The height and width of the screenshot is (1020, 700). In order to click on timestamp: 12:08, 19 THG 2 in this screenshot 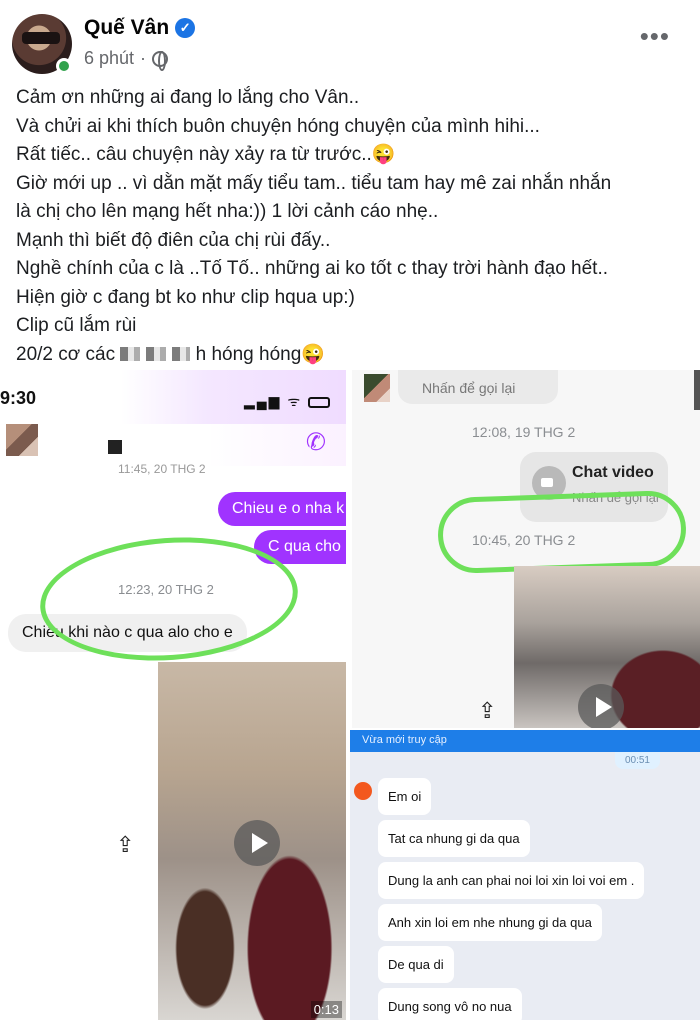, I will do `click(524, 432)`.